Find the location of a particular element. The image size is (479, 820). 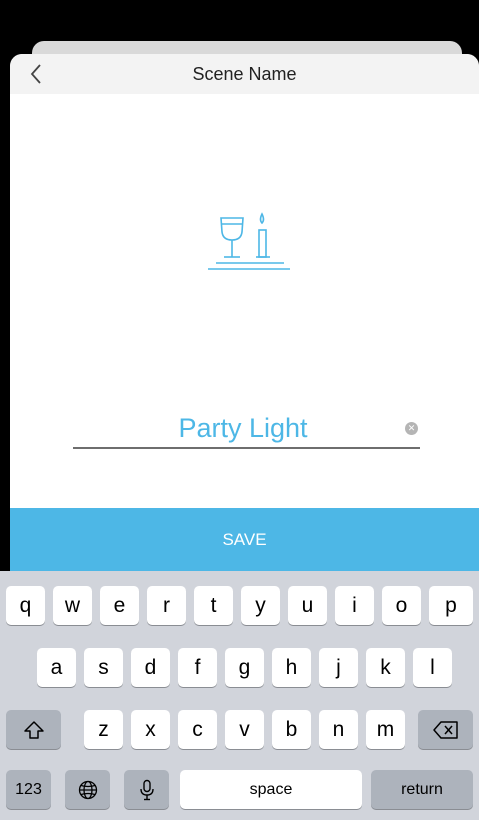

key-p: p is located at coordinates (451, 605).